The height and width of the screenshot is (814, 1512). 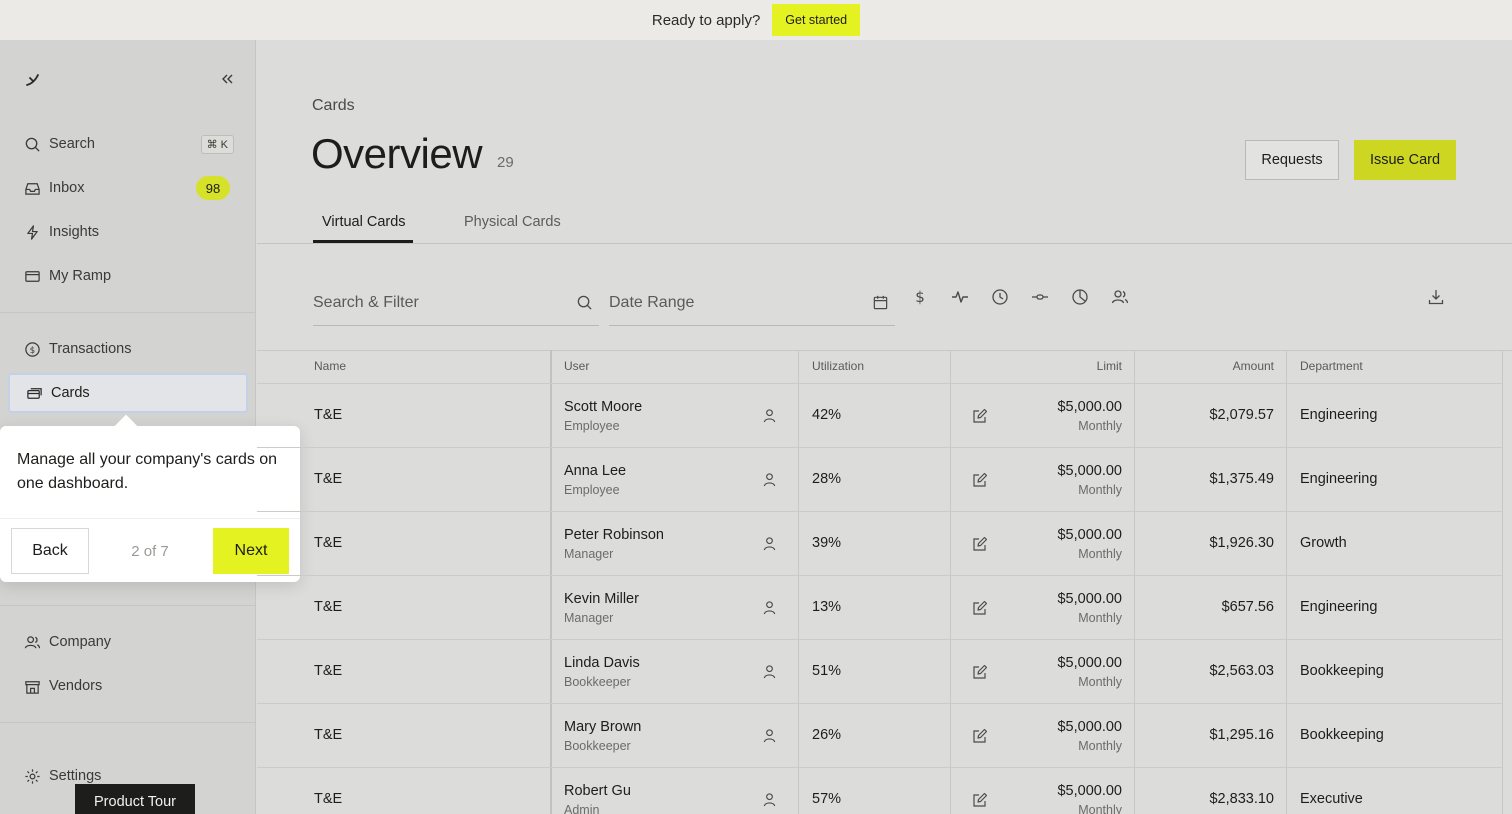 What do you see at coordinates (512, 222) in the screenshot?
I see `tab-physical-cards: Physical Cards` at bounding box center [512, 222].